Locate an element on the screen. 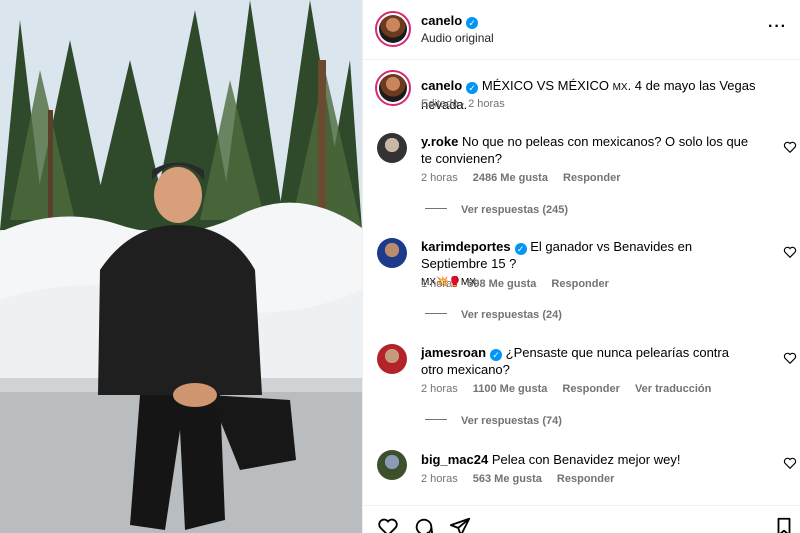 The height and width of the screenshot is (533, 800). view-replies-button: Ver respuestas (74) is located at coordinates (493, 421).